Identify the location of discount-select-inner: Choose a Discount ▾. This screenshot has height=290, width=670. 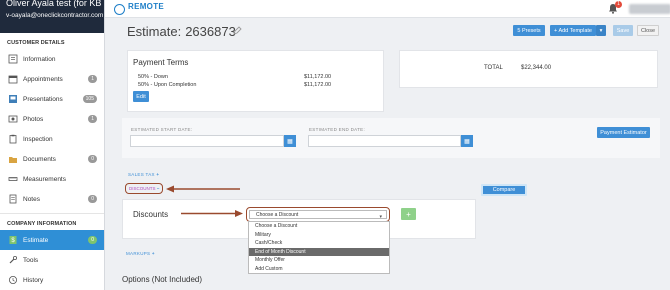
(318, 215).